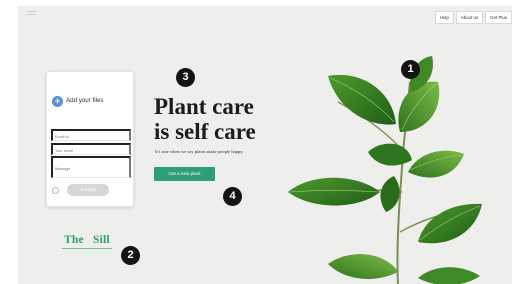 Image resolution: width=512 pixels, height=284 pixels. I want to click on page-title: Plant care is self care, so click(205, 119).